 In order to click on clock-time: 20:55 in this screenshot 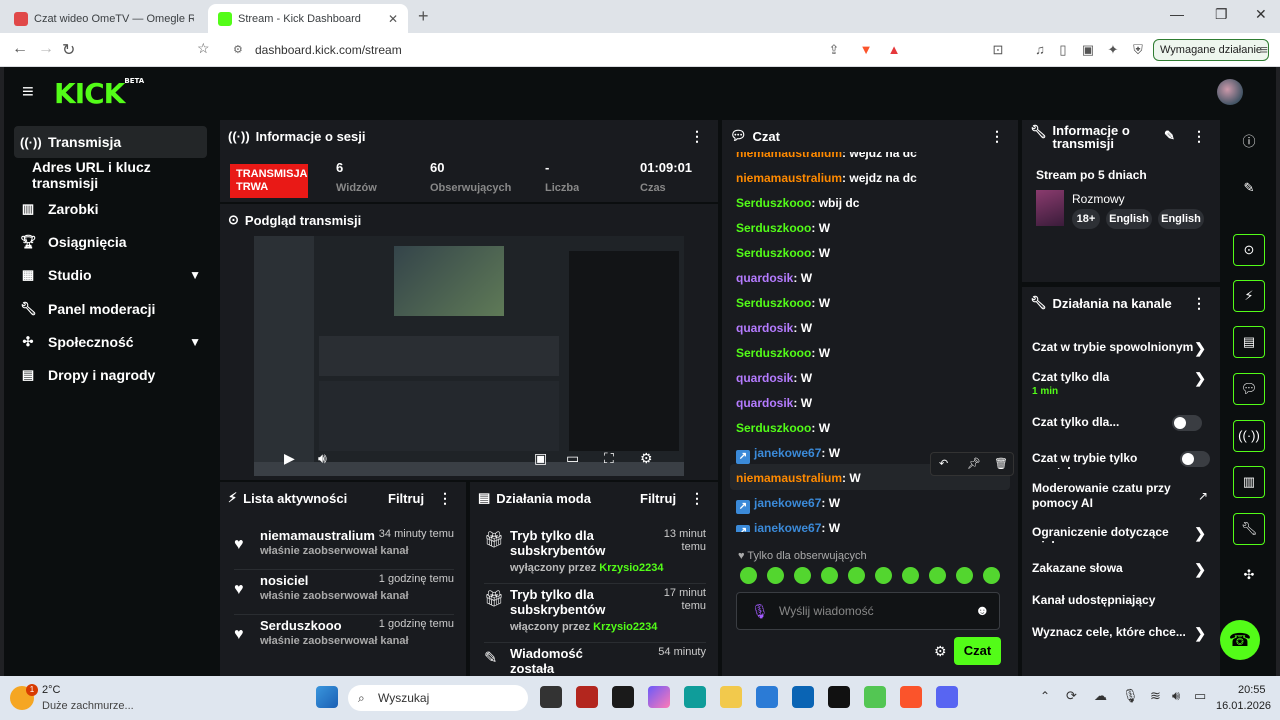, I will do `click(1252, 690)`.